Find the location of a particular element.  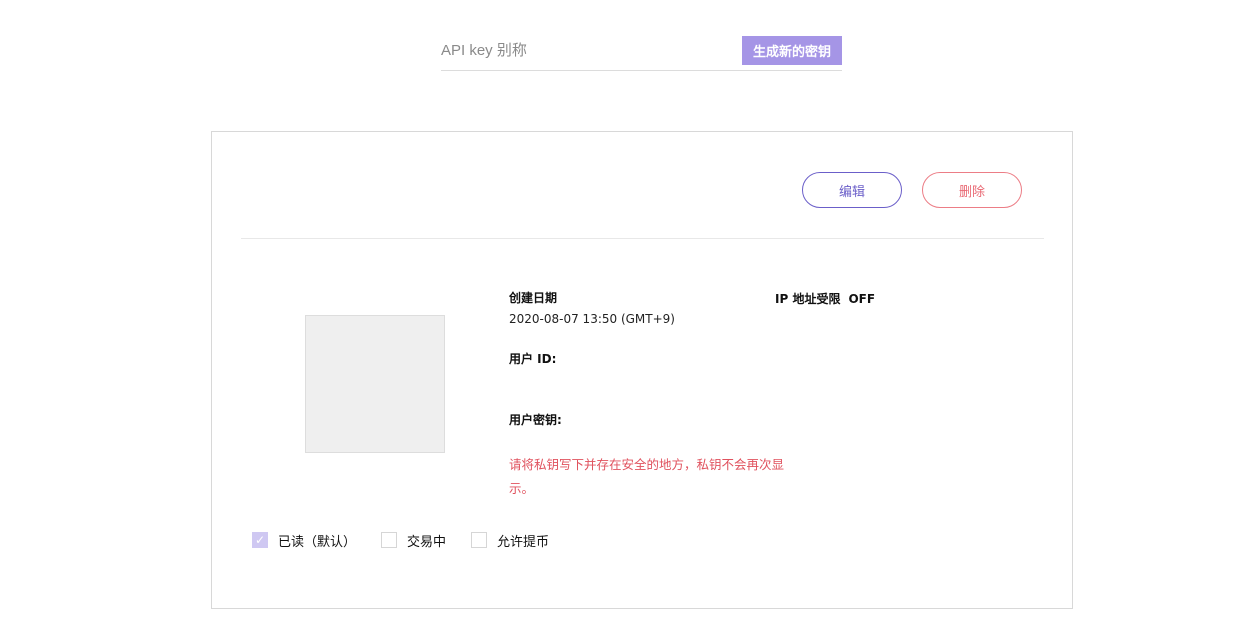

ip-restriction: IP 地址受限 OFF is located at coordinates (825, 298).